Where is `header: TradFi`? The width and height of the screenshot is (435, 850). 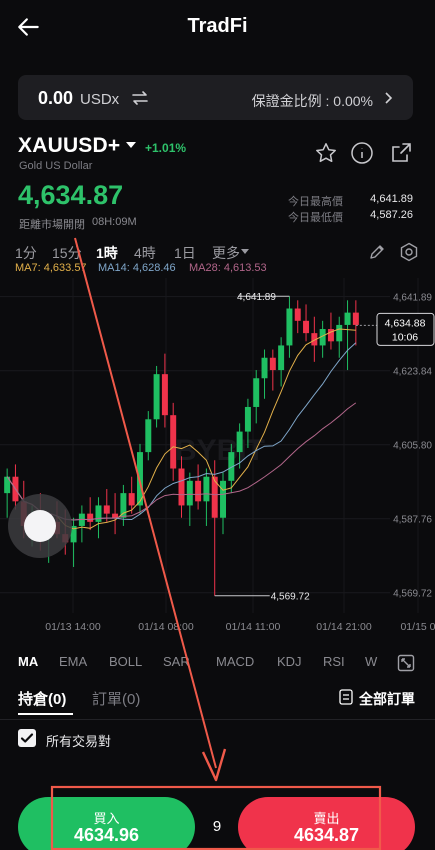
header: TradFi is located at coordinates (217, 30).